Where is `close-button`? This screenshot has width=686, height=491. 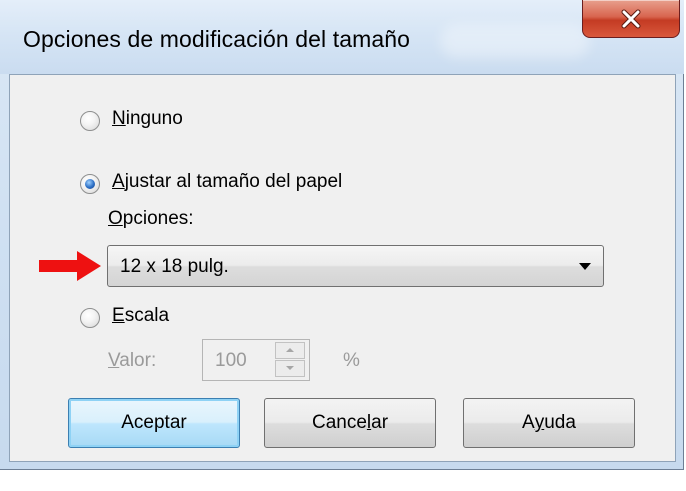 close-button is located at coordinates (631, 19).